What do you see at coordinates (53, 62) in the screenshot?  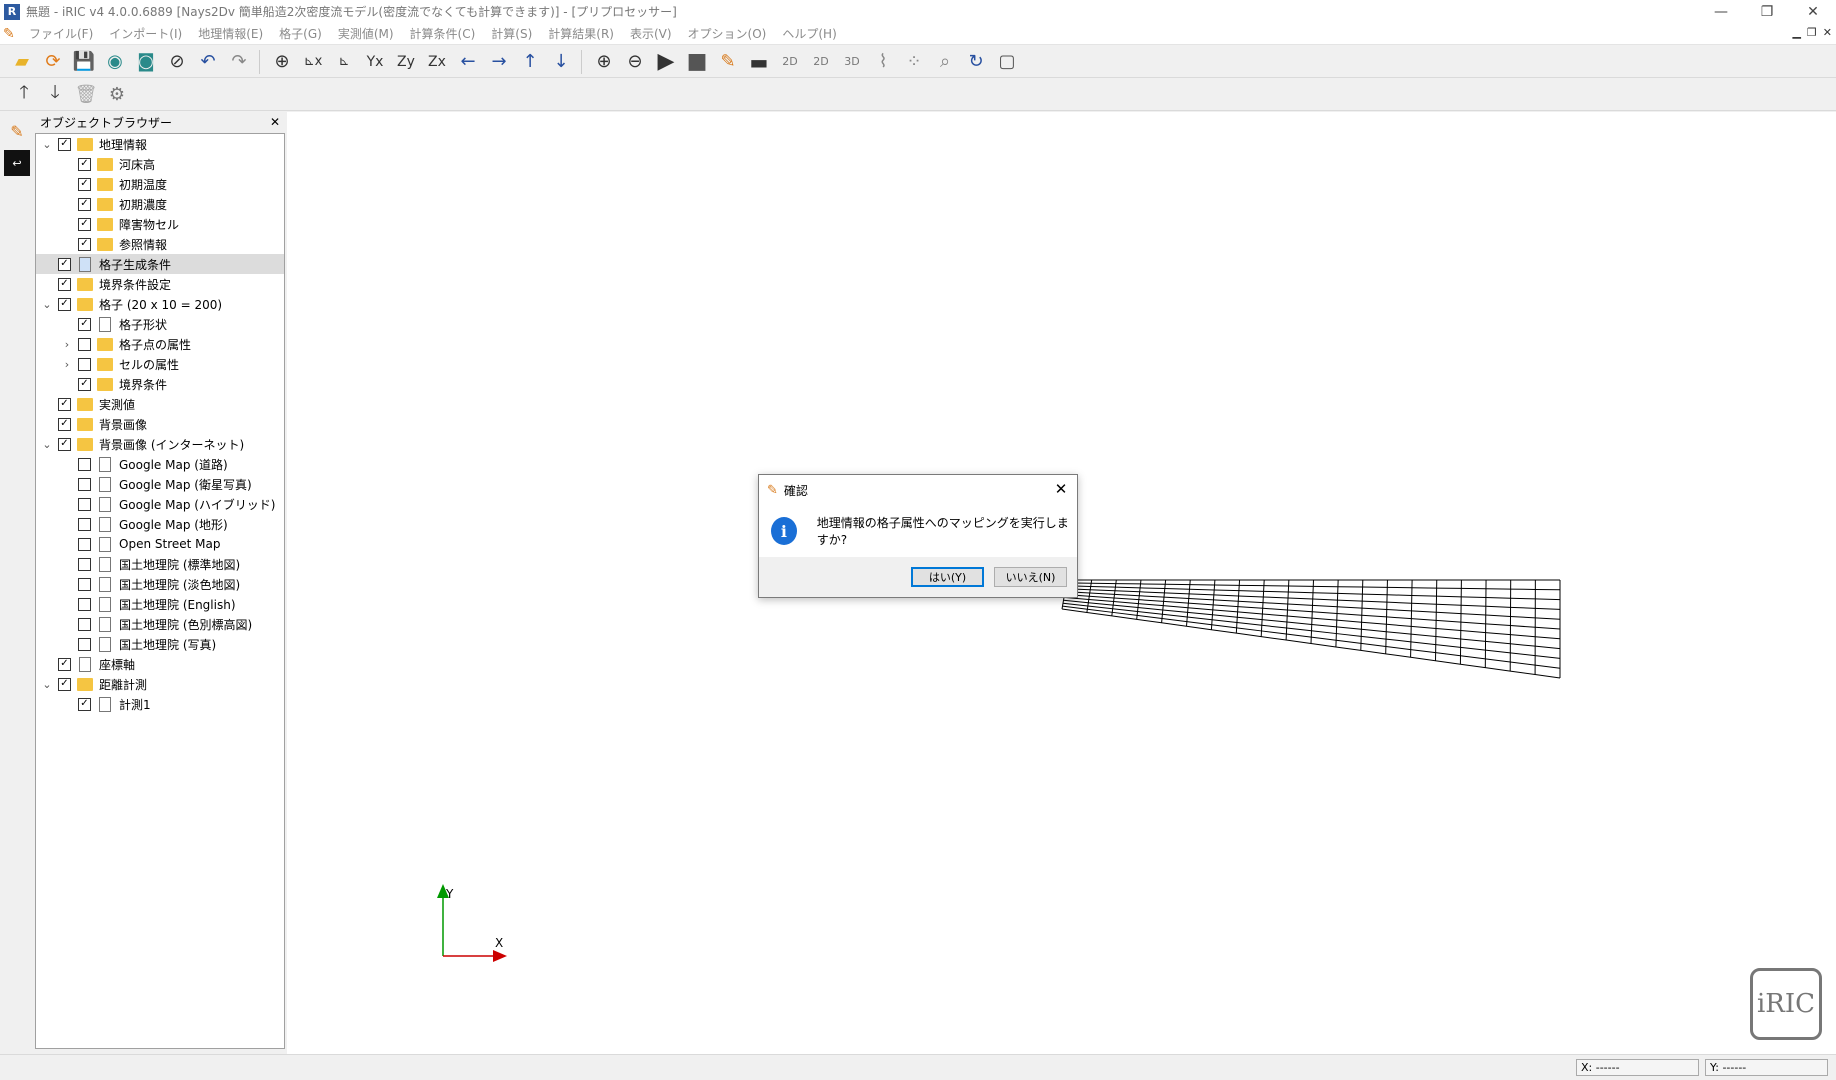 I see `reload-icon: ⟳` at bounding box center [53, 62].